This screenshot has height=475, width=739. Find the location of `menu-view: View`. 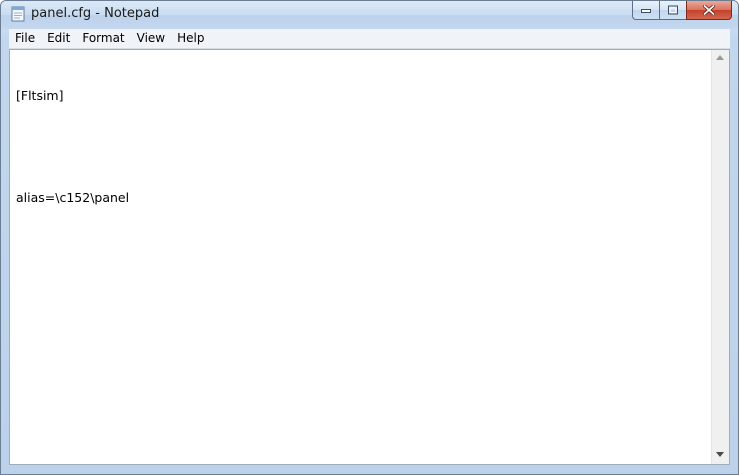

menu-view: View is located at coordinates (151, 38).